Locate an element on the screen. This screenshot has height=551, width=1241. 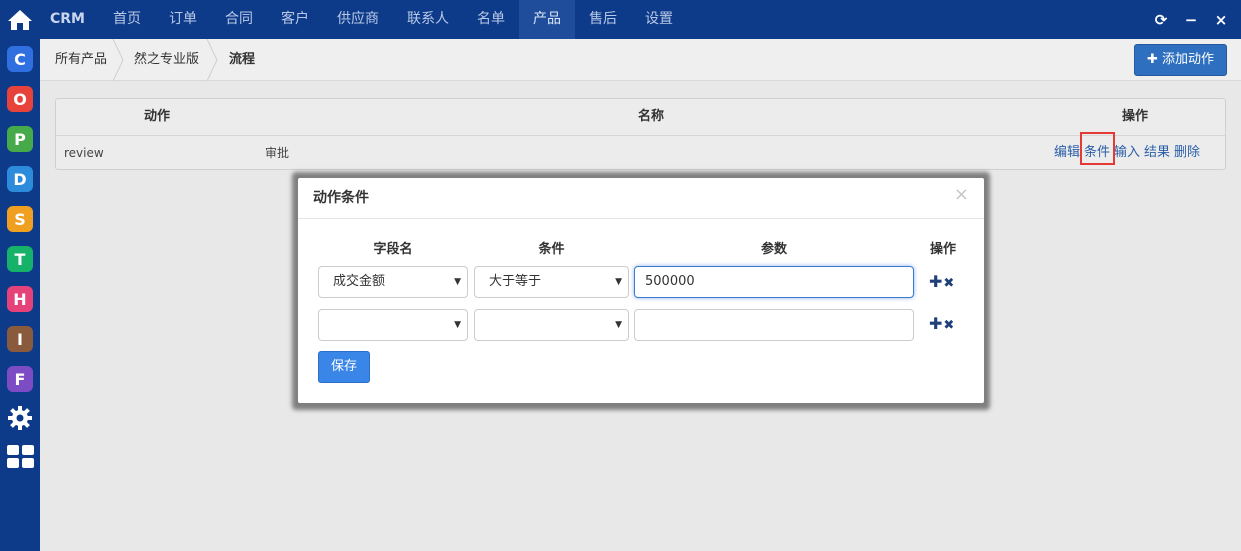
nav-suppliers: 供应商 is located at coordinates (358, 19).